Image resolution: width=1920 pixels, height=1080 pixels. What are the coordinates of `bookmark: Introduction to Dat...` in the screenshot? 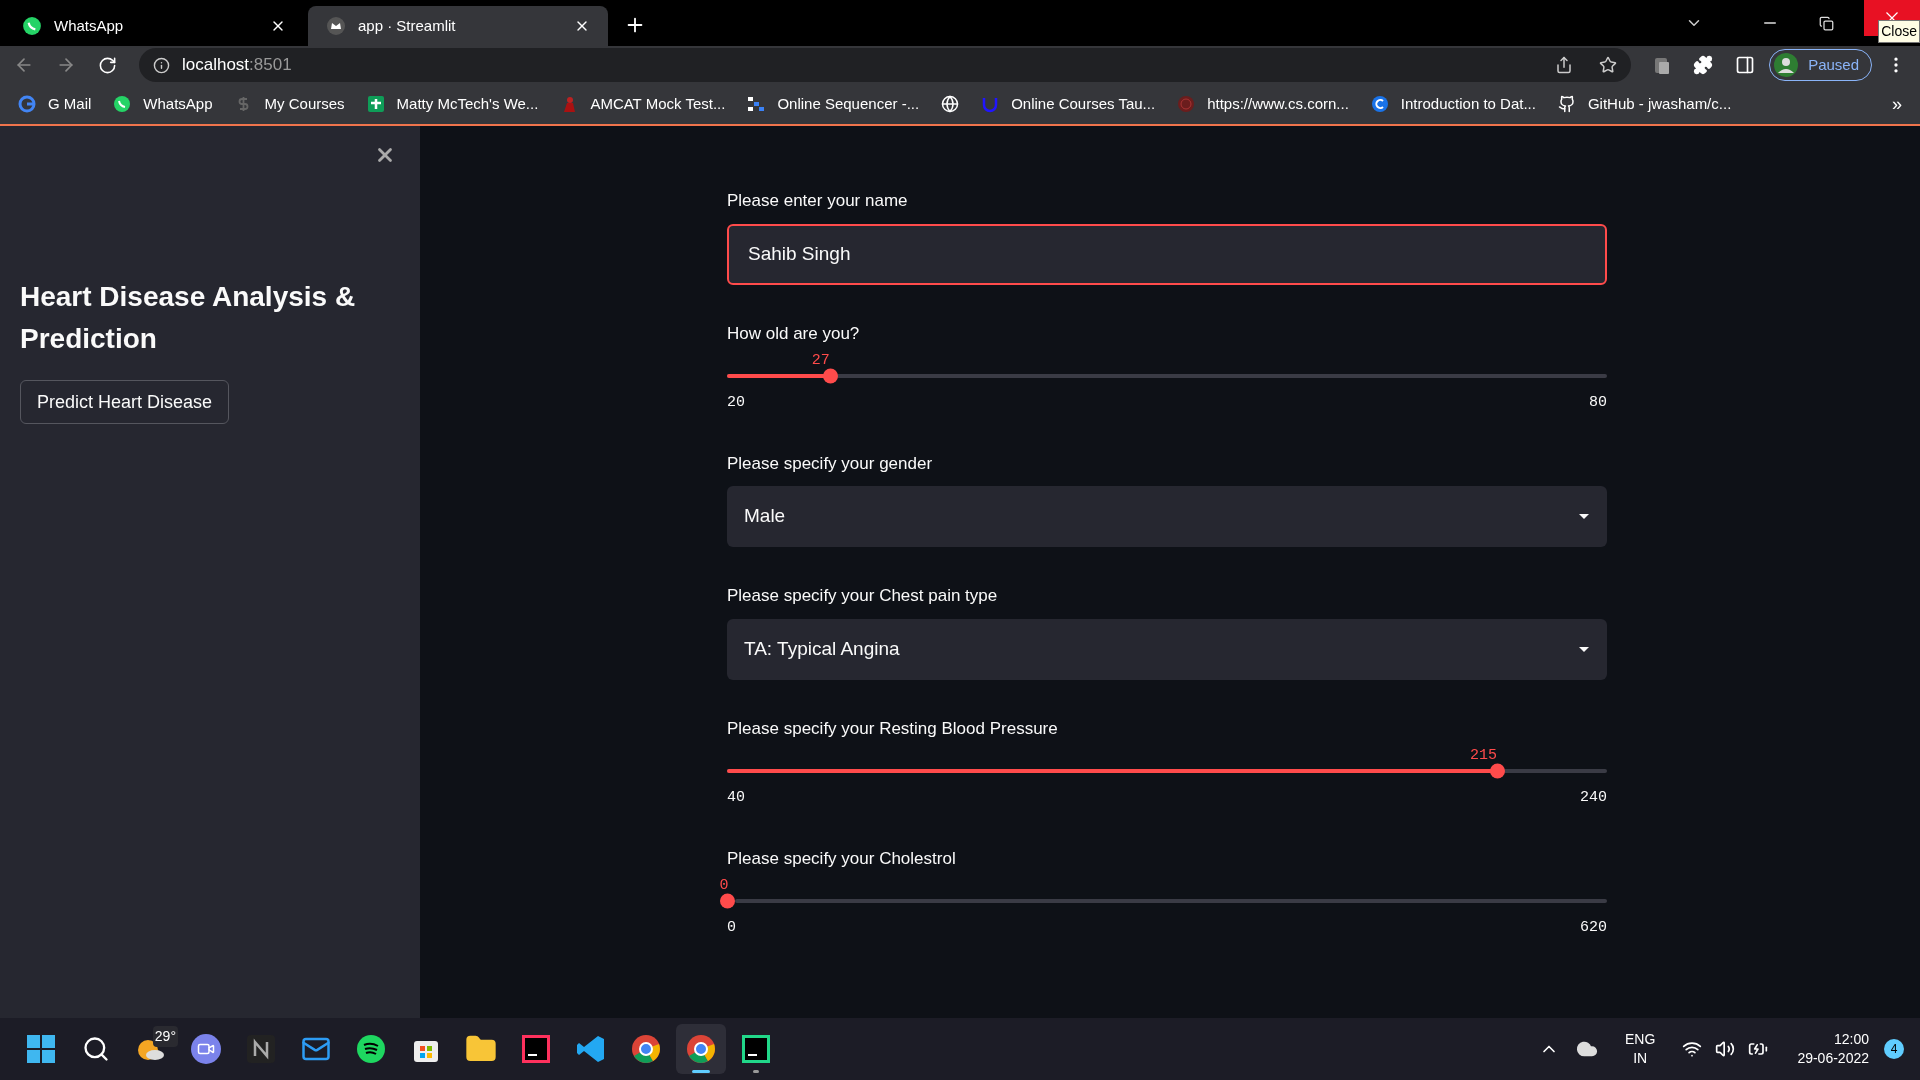 It's located at (1453, 104).